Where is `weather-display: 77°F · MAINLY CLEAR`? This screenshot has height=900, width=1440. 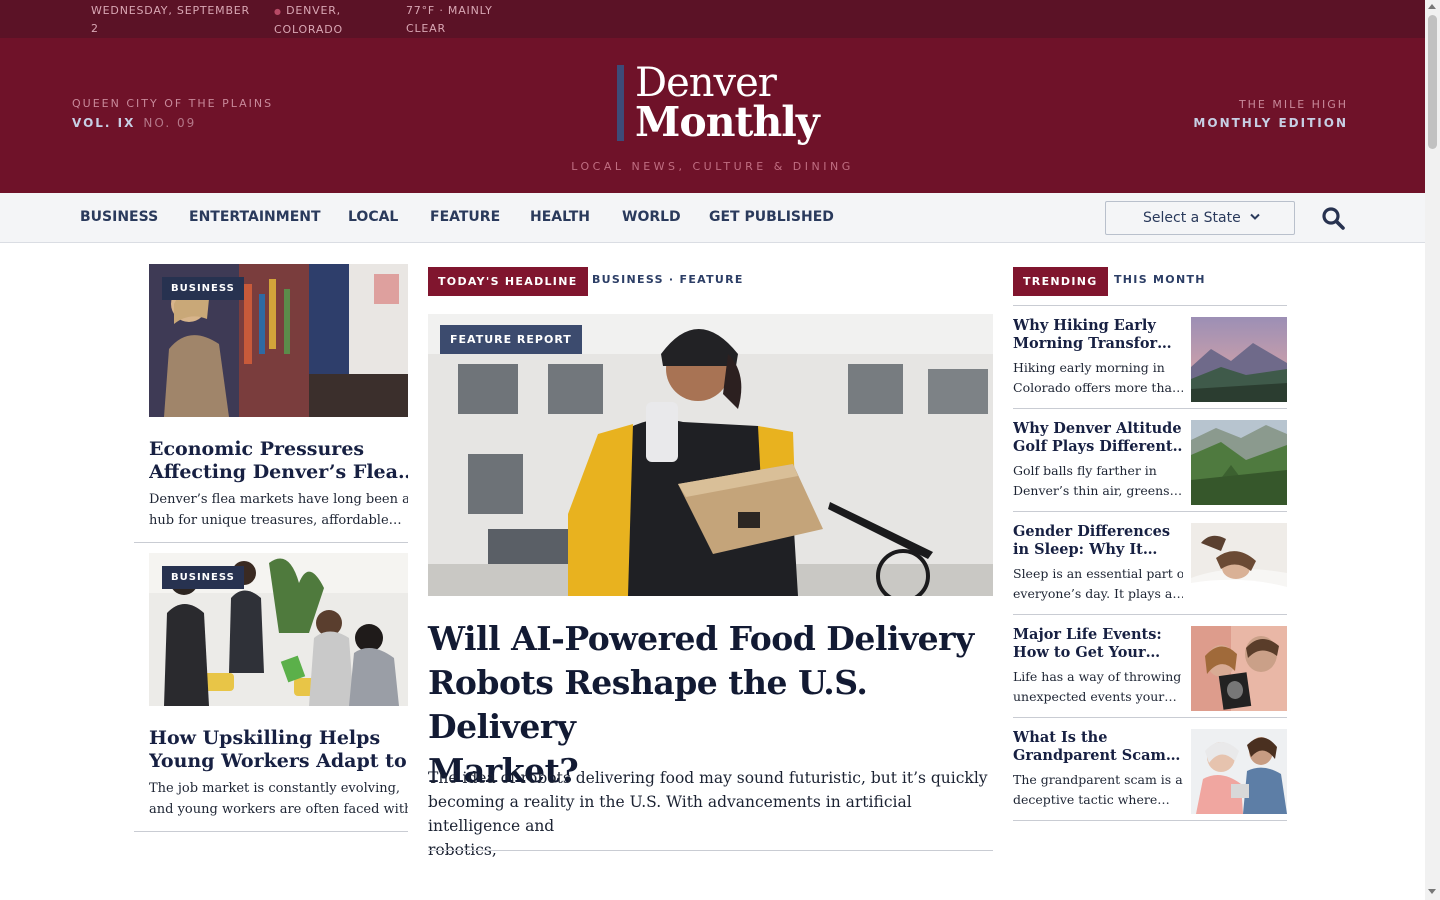 weather-display: 77°F · MAINLY CLEAR is located at coordinates (449, 20).